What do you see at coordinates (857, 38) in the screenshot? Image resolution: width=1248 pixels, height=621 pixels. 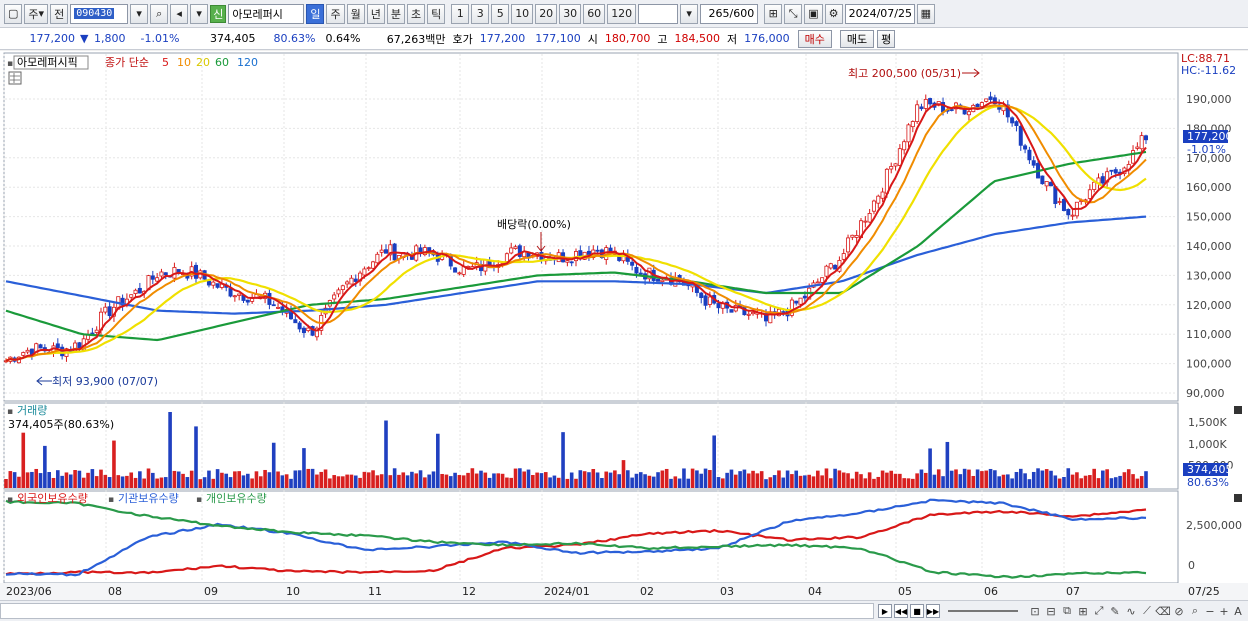 I see `sell-button: 매도` at bounding box center [857, 38].